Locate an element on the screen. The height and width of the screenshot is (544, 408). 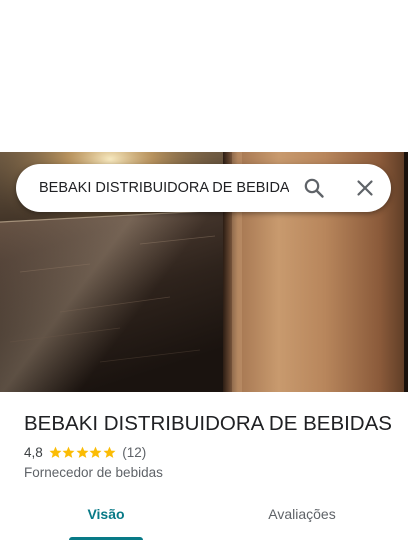
place-tabs: Visão geral Avaliações is located at coordinates (204, 520).